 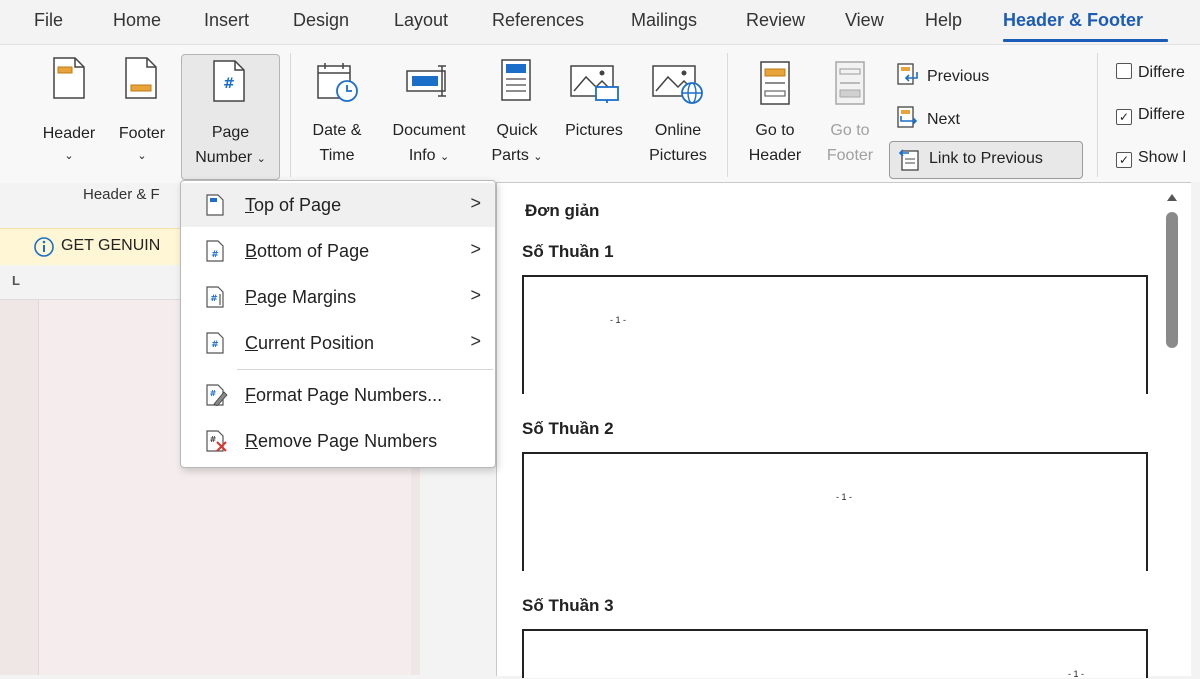 I want to click on tab-design: Design, so click(x=321, y=20).